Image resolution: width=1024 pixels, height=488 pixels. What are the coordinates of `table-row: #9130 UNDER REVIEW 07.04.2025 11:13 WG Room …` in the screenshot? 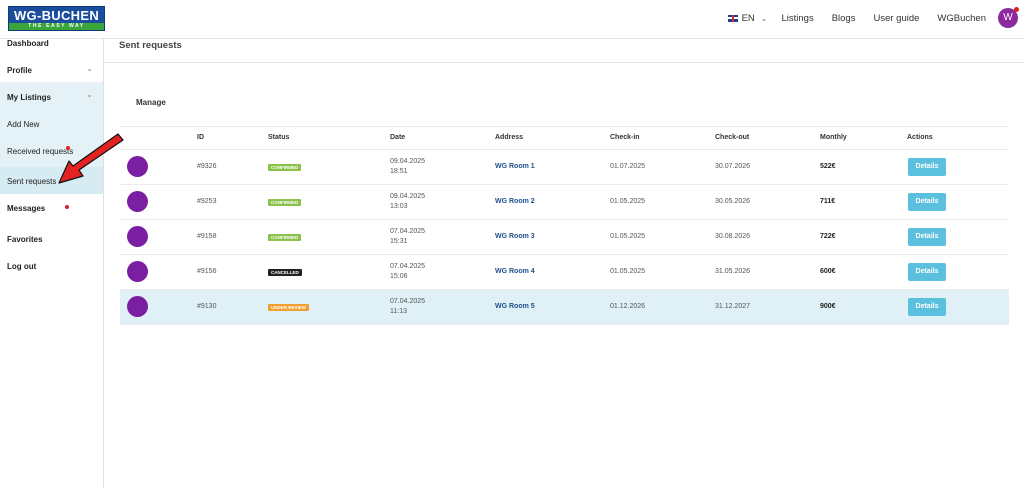 It's located at (564, 307).